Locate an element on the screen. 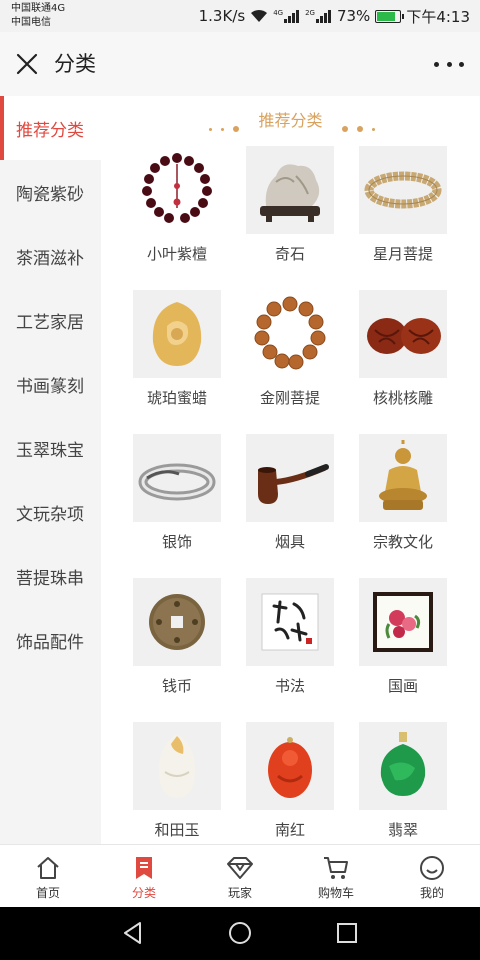  category-label: 书法 is located at coordinates (289, 686).